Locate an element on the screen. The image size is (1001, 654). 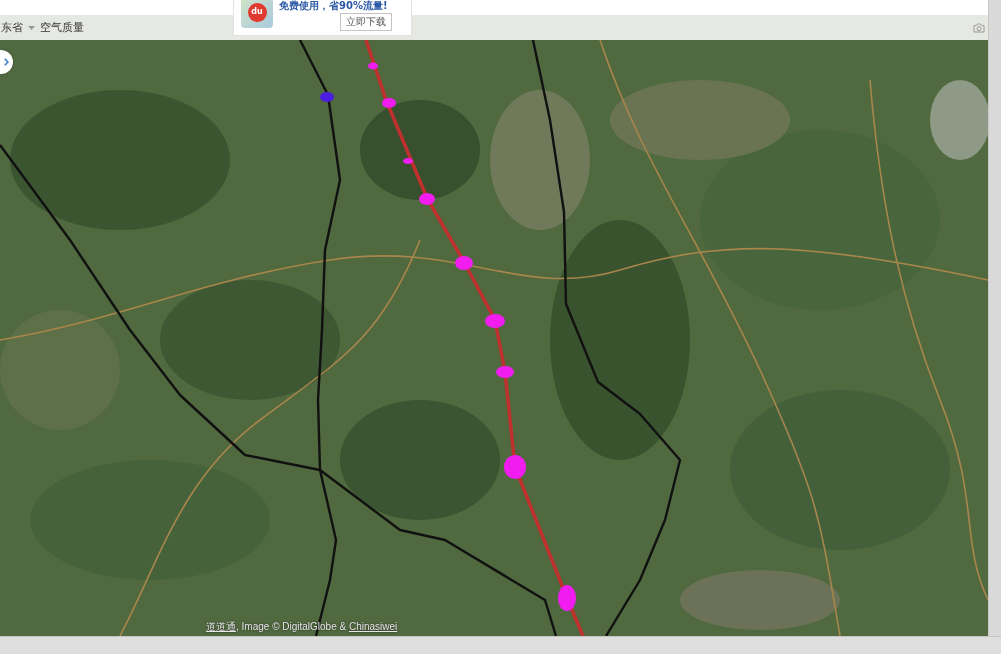
air-quality-link: 空气质量 is located at coordinates (62, 27).